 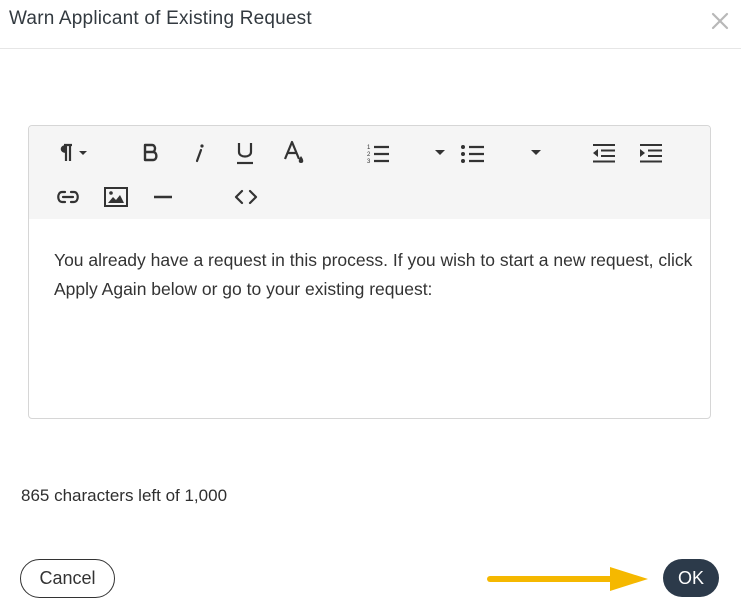 What do you see at coordinates (67, 578) in the screenshot?
I see `cancel-button: Cancel` at bounding box center [67, 578].